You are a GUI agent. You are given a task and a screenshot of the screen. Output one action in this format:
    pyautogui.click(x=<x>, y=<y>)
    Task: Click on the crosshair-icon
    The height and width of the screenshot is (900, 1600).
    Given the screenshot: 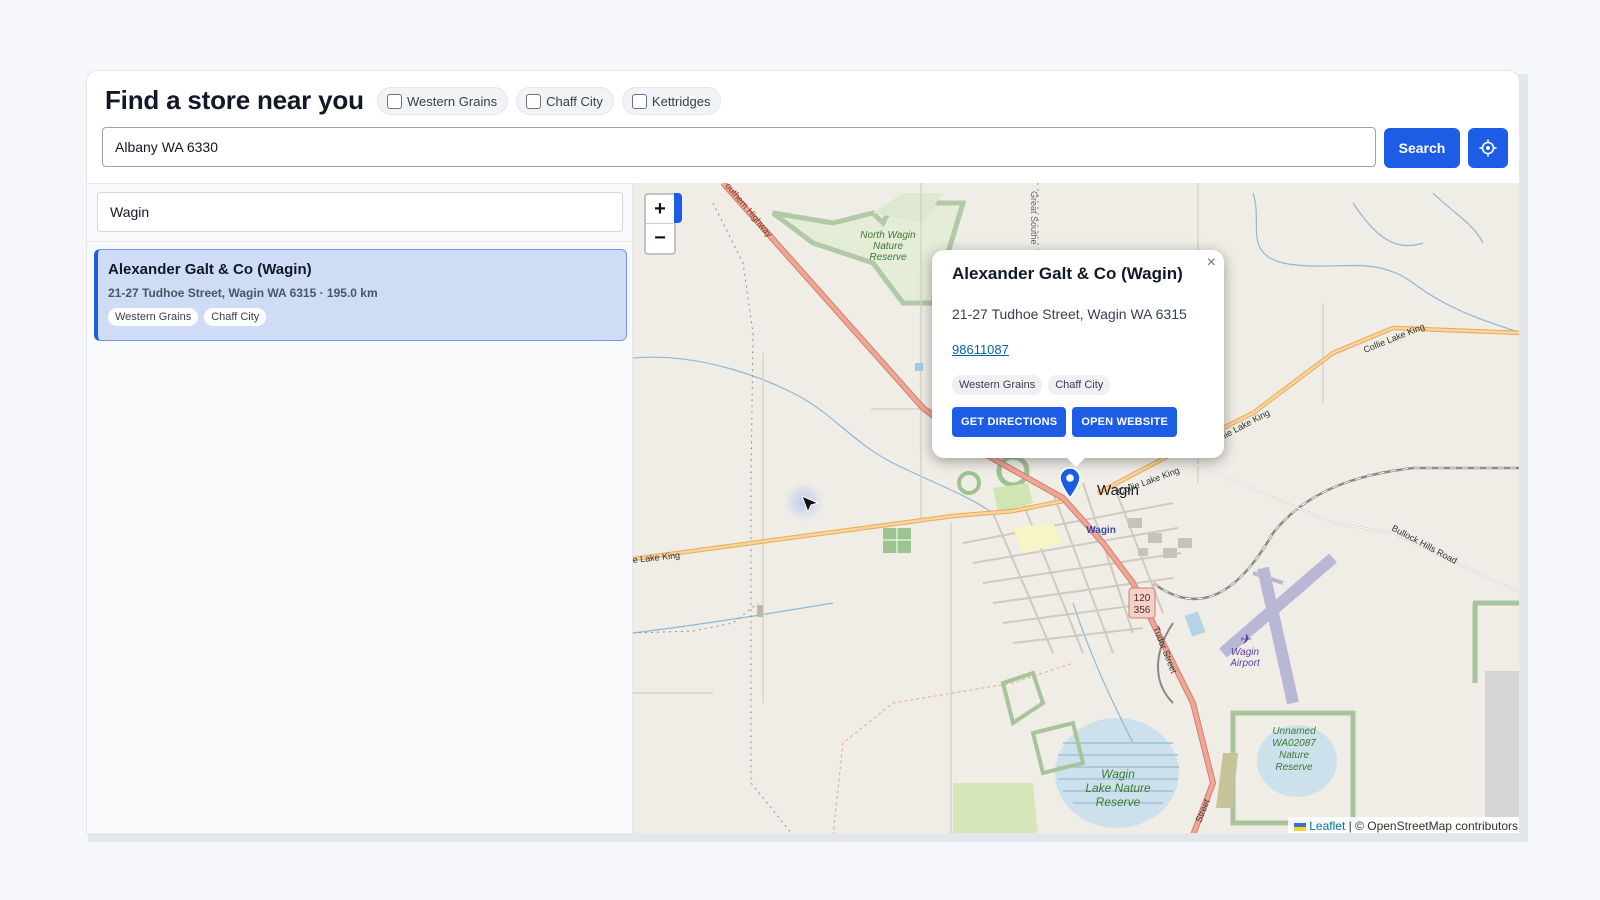 What is the action you would take?
    pyautogui.click(x=1488, y=148)
    